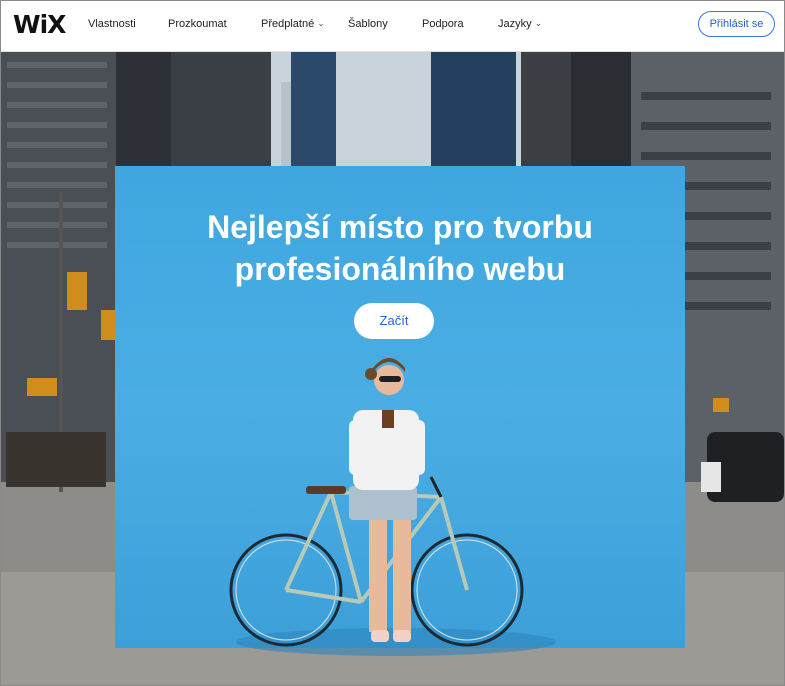 Image resolution: width=785 pixels, height=686 pixels. I want to click on nav-item-label: Vlastnosti, so click(112, 24).